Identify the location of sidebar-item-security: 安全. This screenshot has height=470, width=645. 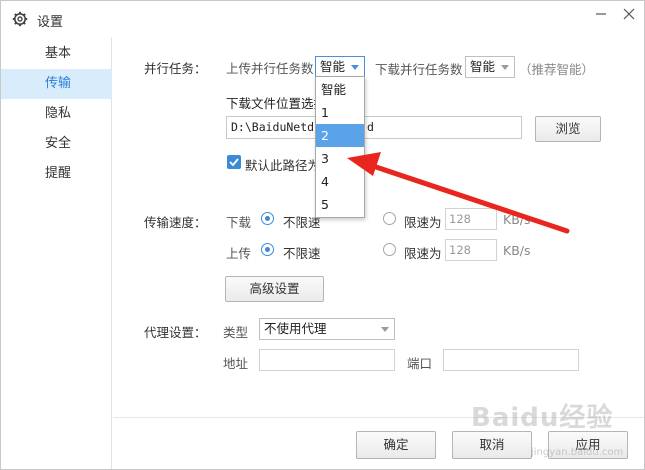
(56, 144).